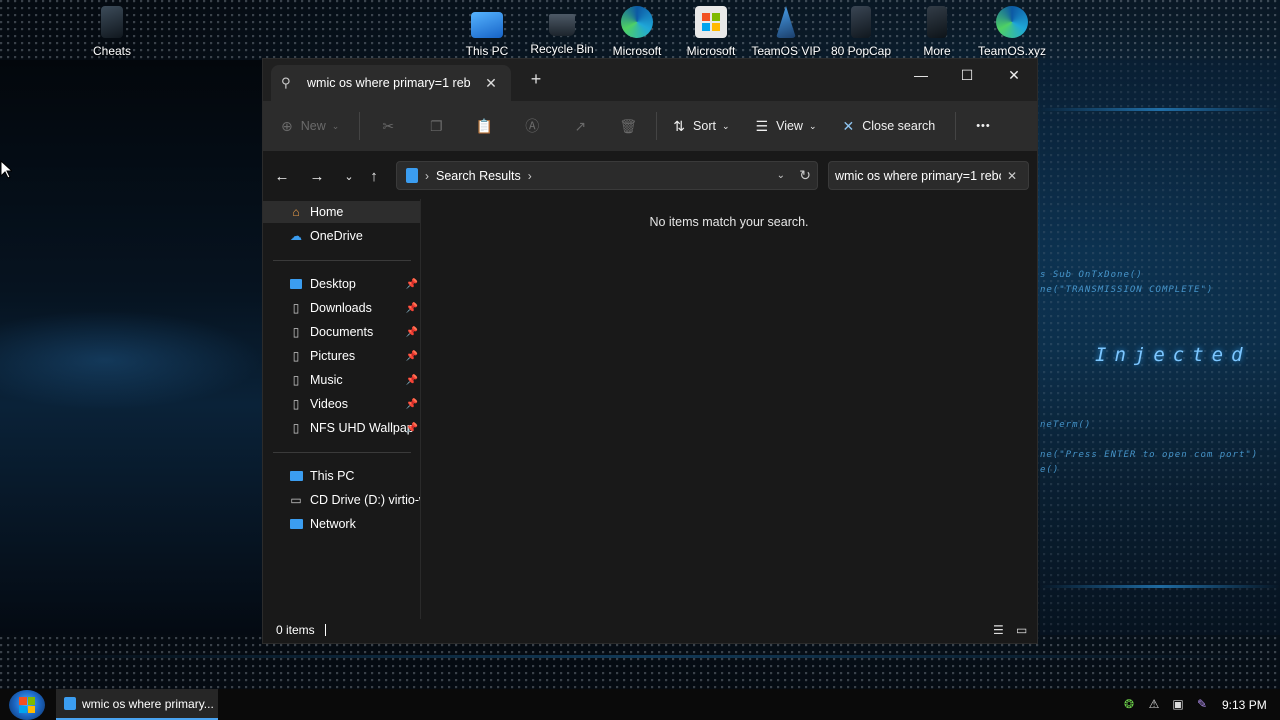  I want to click on pen-icon: ✎, so click(1202, 705).